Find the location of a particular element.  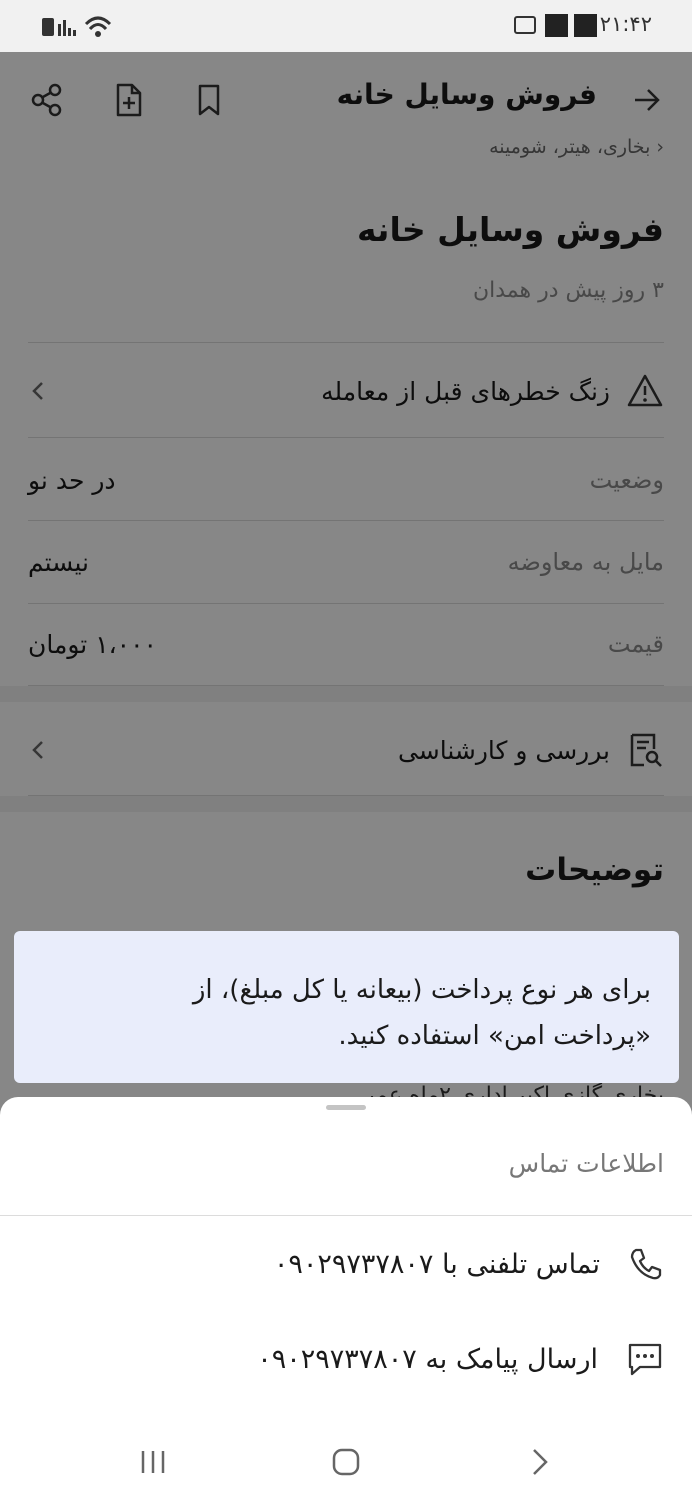

back-nav-icon is located at coordinates (540, 1462).